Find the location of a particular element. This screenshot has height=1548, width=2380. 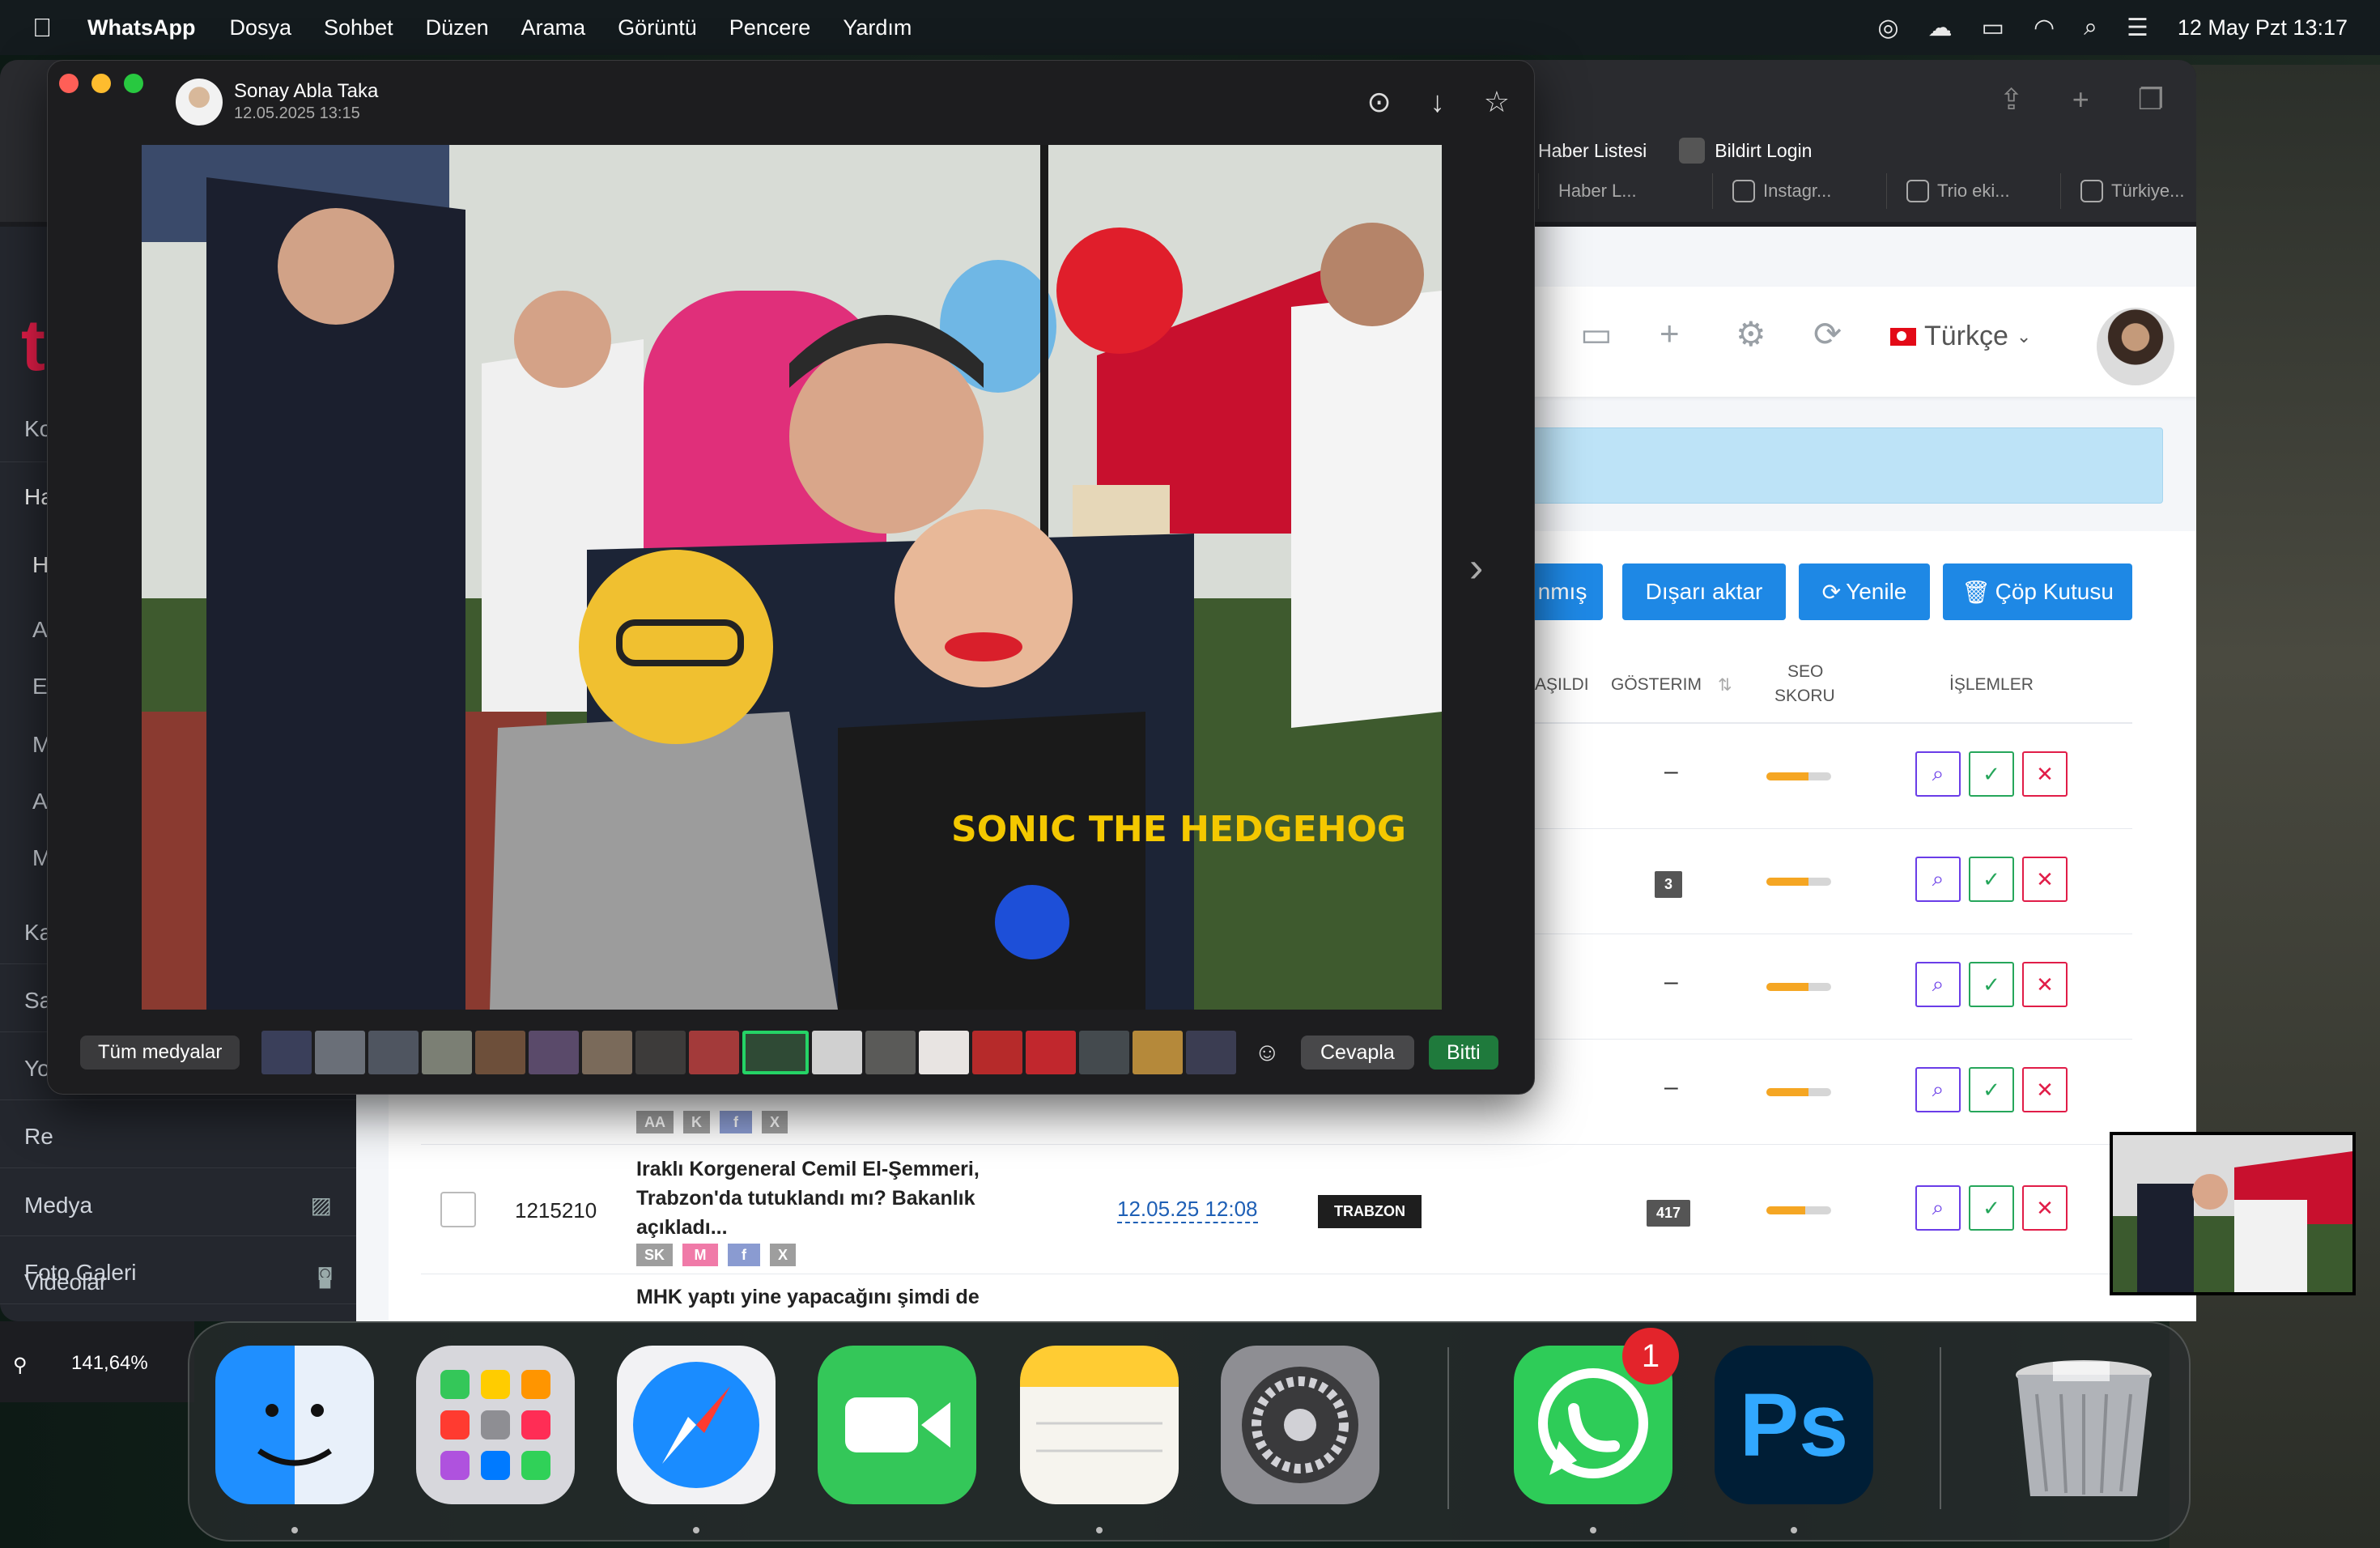

dock-facetime is located at coordinates (897, 1425).